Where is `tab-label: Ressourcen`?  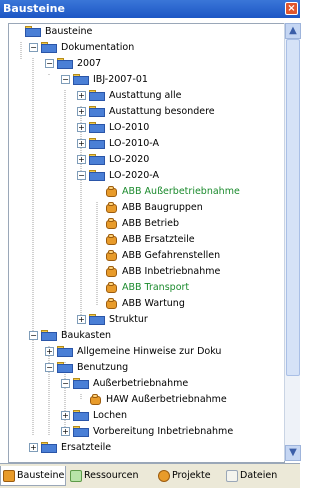 tab-label: Ressourcen is located at coordinates (111, 475).